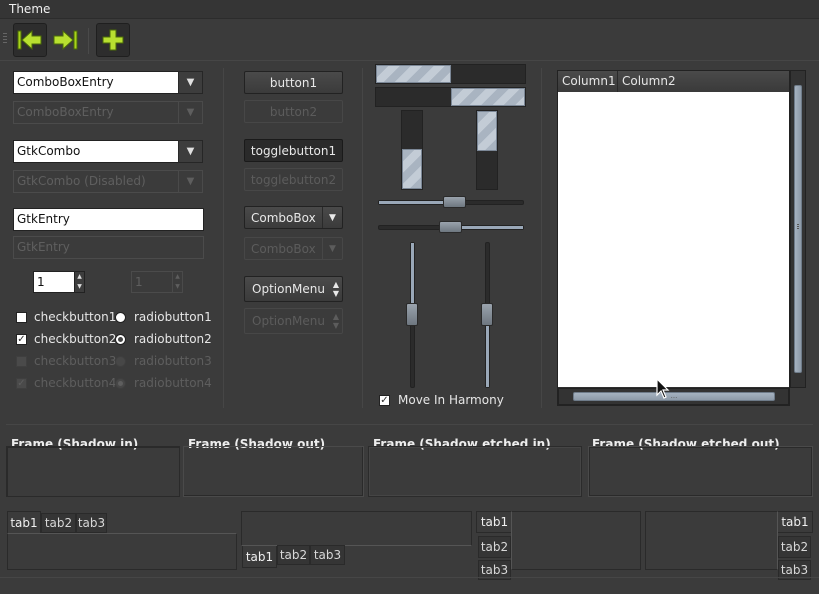 The image size is (819, 594). I want to click on combobox-entry-input: ComboBoxEntry, so click(96, 82).